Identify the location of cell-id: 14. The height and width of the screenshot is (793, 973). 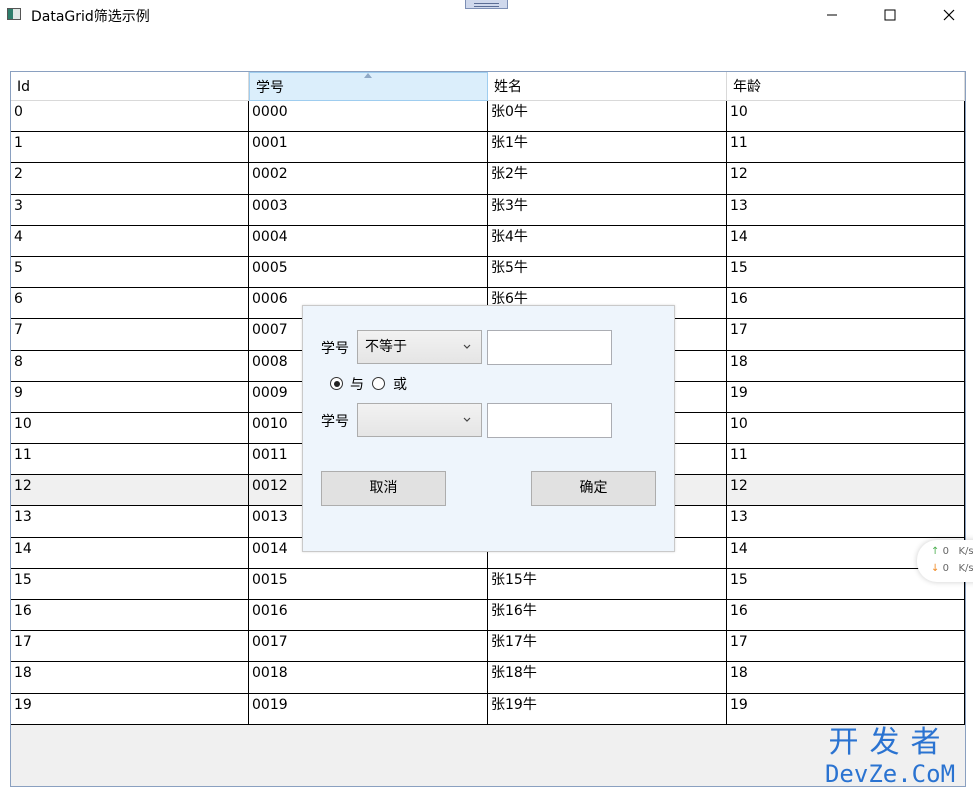
(130, 552).